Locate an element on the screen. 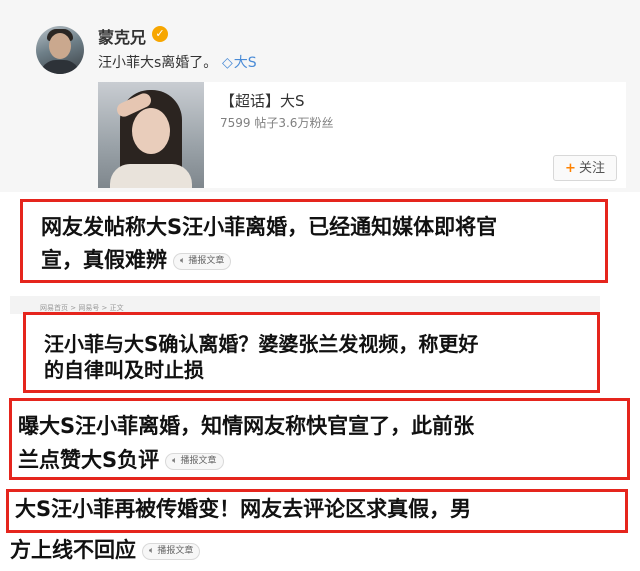 The height and width of the screenshot is (571, 640). headline-4-line2: 方上线不回应 is located at coordinates (73, 550).